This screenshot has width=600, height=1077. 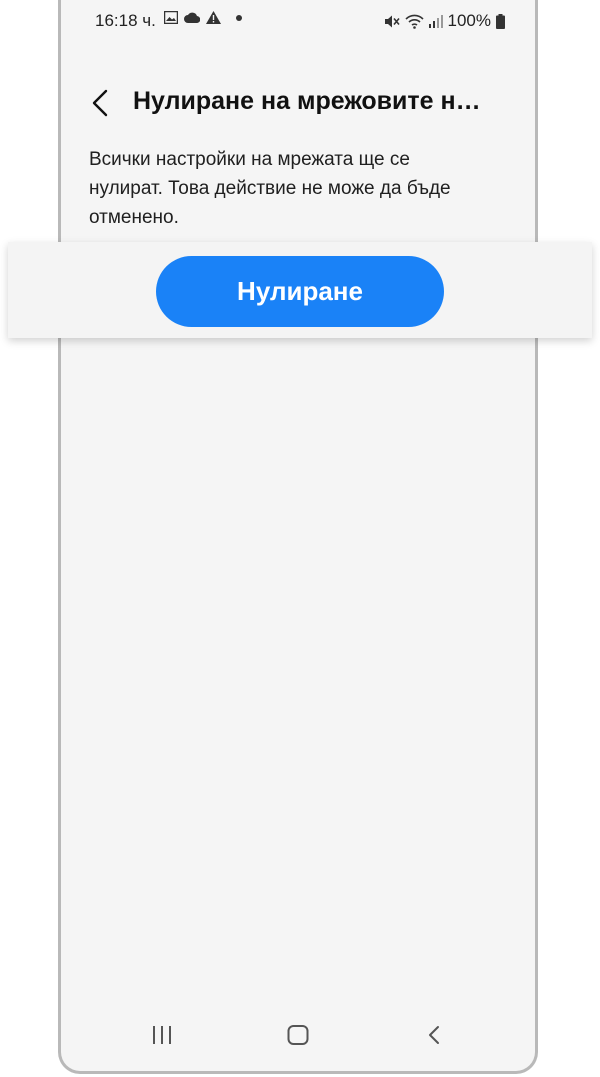 I want to click on chevron-left-icon, so click(x=100, y=103).